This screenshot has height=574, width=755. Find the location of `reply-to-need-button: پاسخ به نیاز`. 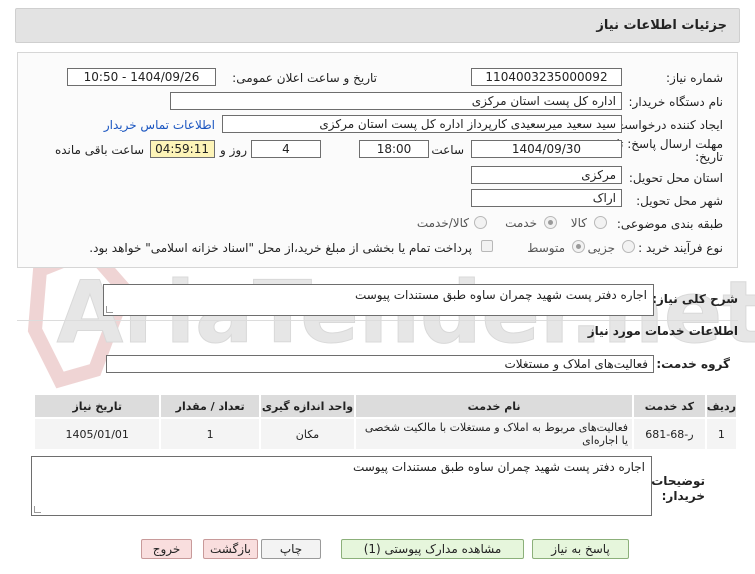

reply-to-need-button: پاسخ به نیاز is located at coordinates (580, 549).